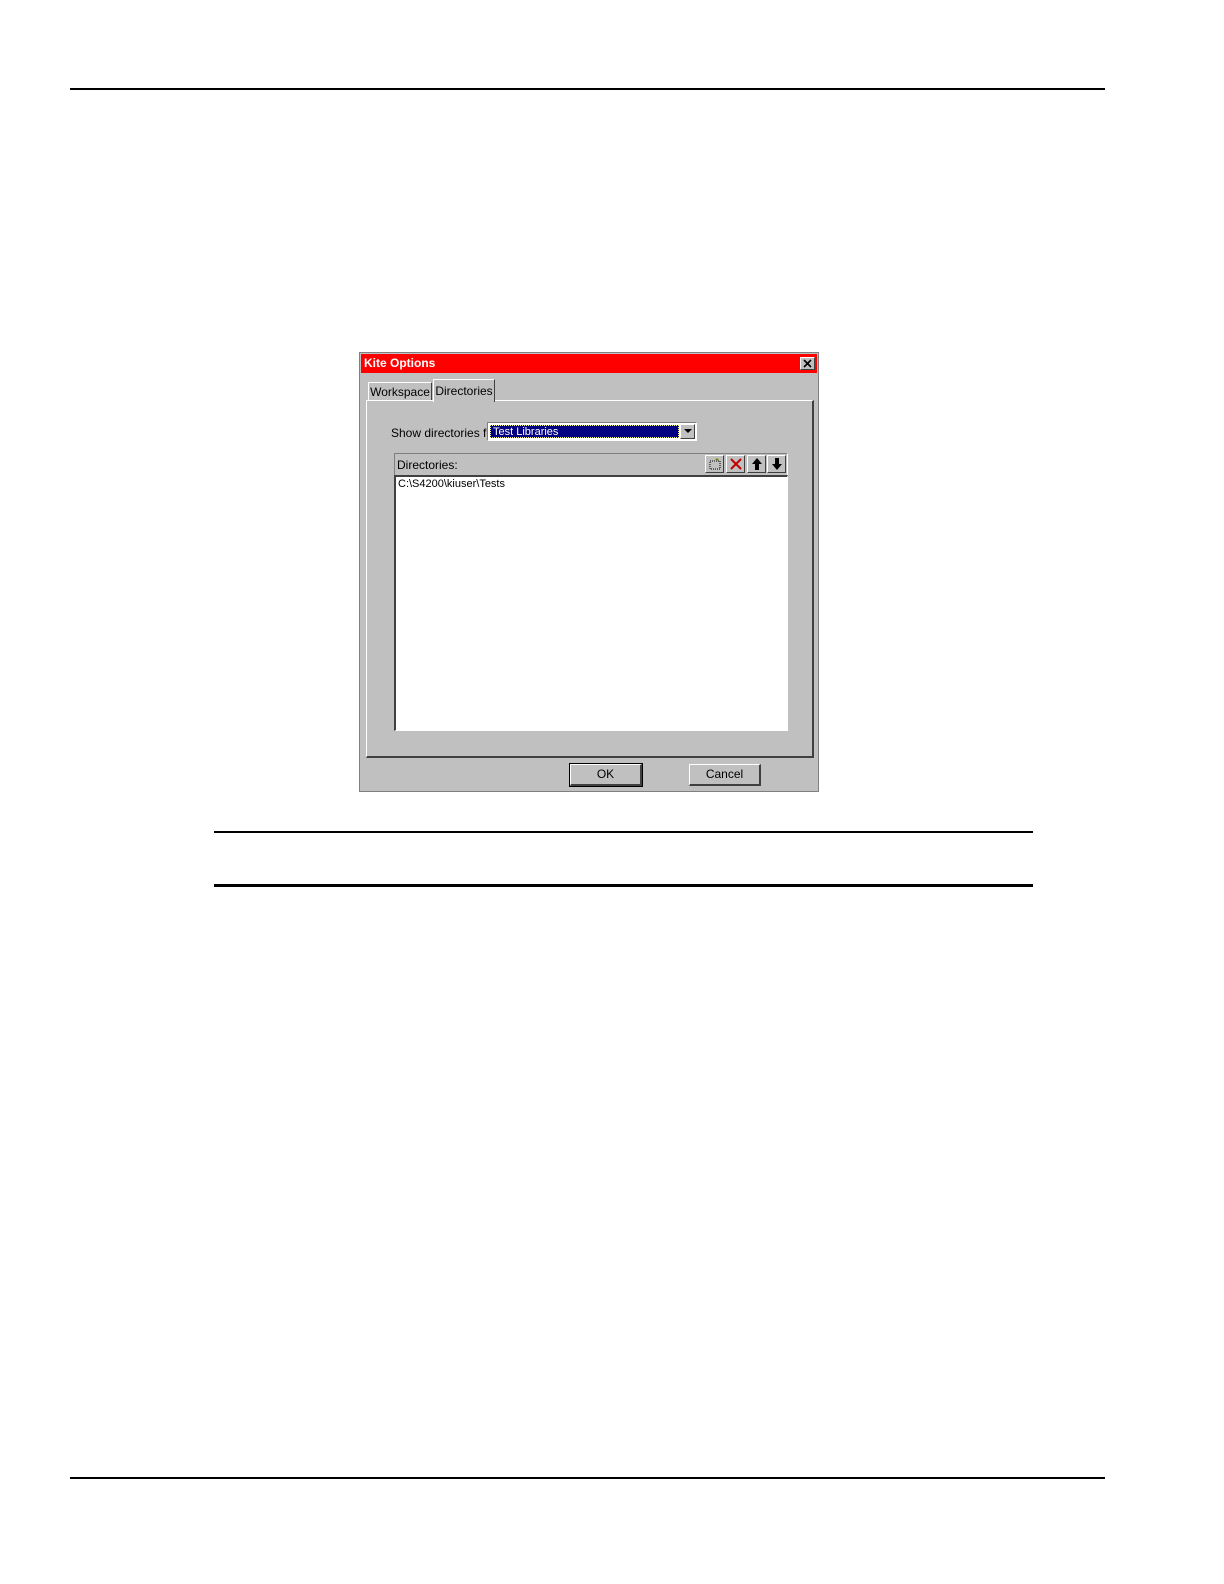  What do you see at coordinates (587, 1478) in the screenshot?
I see `footer-rule` at bounding box center [587, 1478].